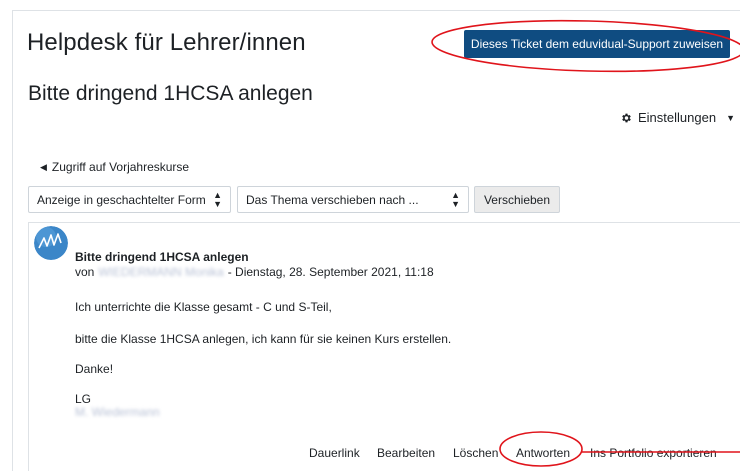 This screenshot has width=740, height=471. Describe the element at coordinates (85, 272) in the screenshot. I see `by-prefix: von` at that location.